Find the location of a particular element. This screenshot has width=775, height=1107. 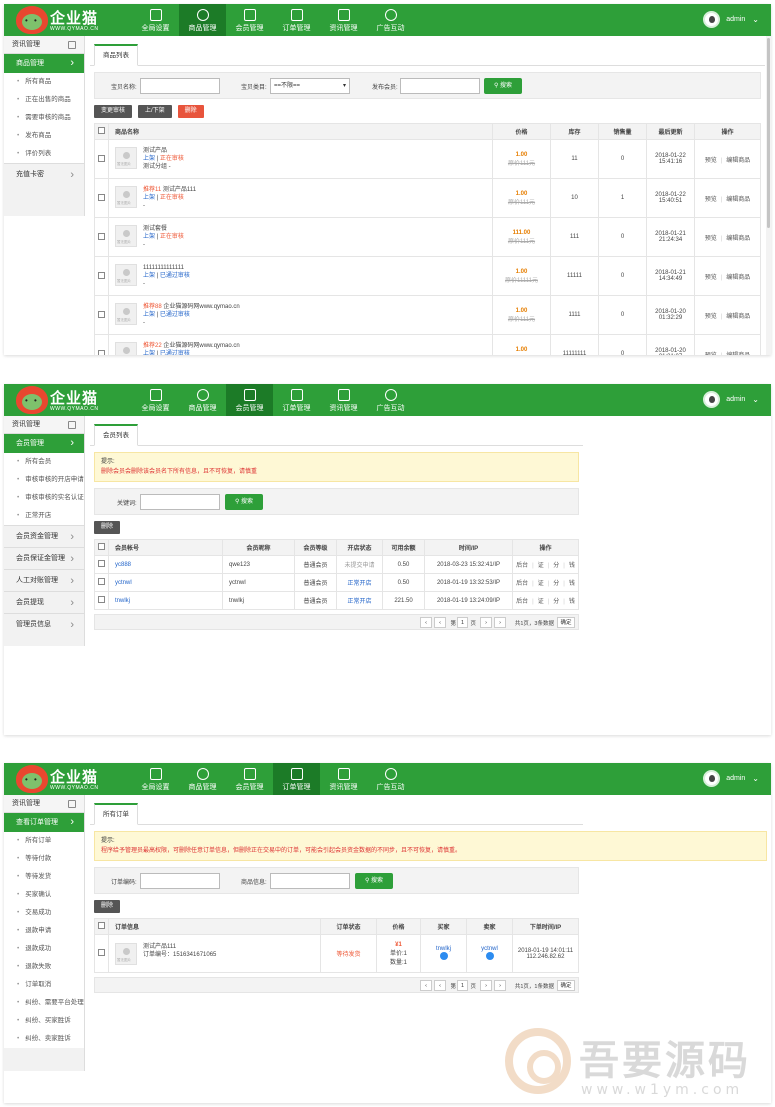

toggle-shelf-button: 上/下架 is located at coordinates (154, 111).